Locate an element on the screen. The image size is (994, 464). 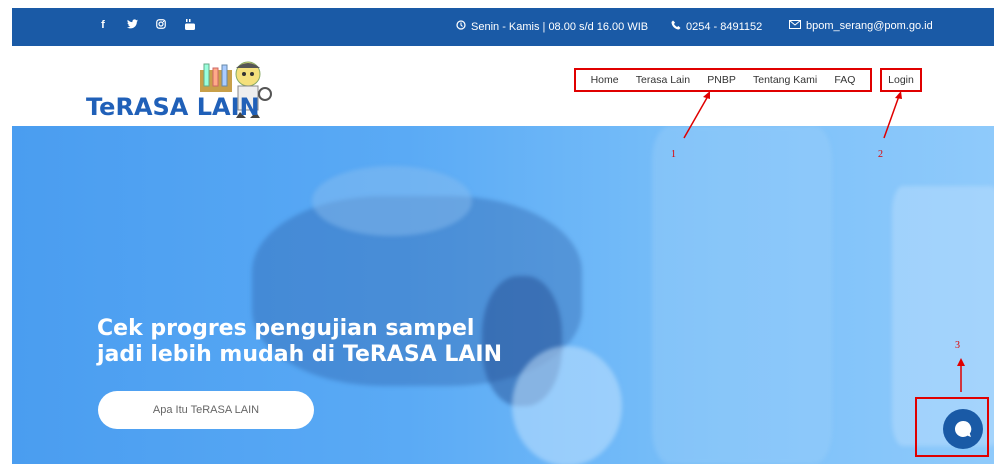
social-links: f is located at coordinates (146, 26).